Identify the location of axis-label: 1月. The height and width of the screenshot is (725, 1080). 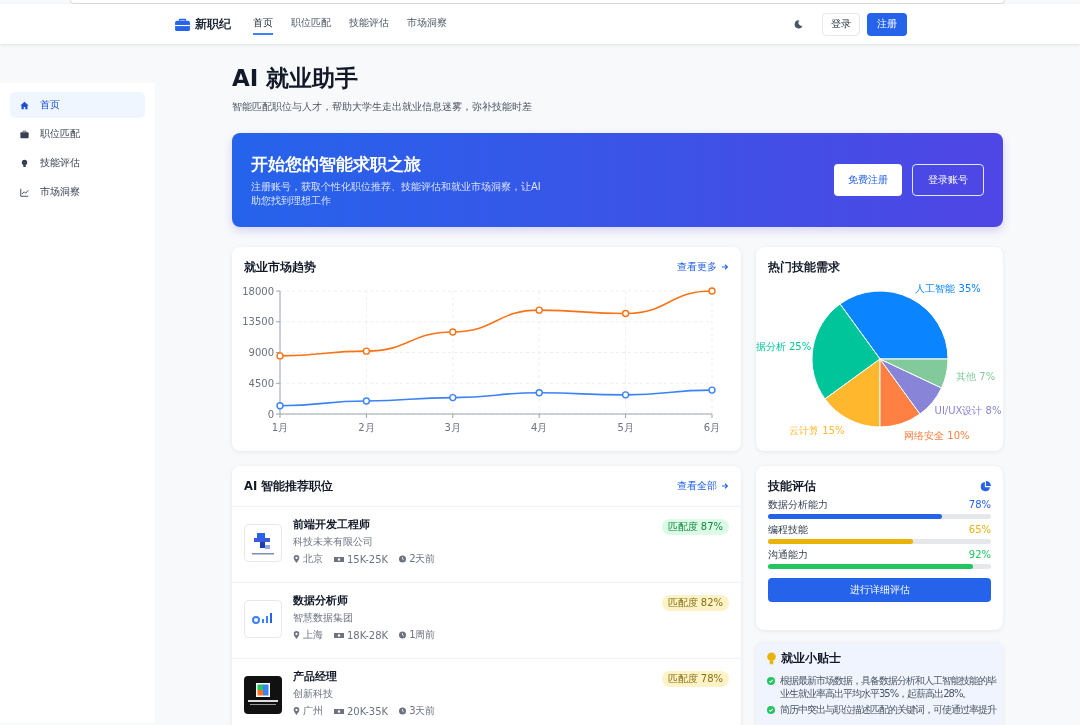
(280, 427).